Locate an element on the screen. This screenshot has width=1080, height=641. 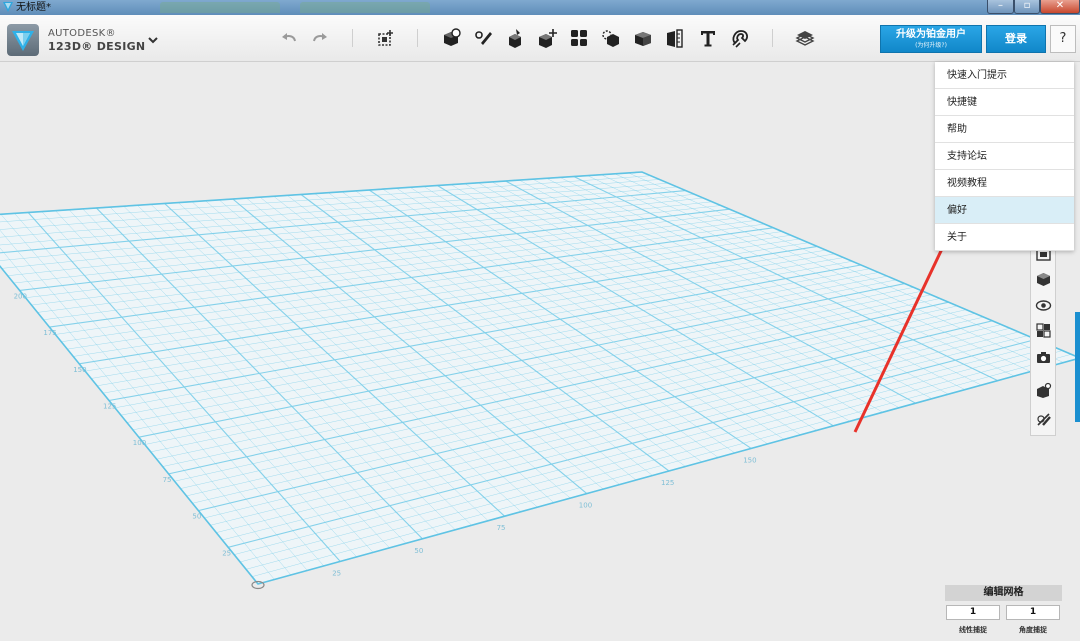
x-tick-label: 25 is located at coordinates (336, 573).